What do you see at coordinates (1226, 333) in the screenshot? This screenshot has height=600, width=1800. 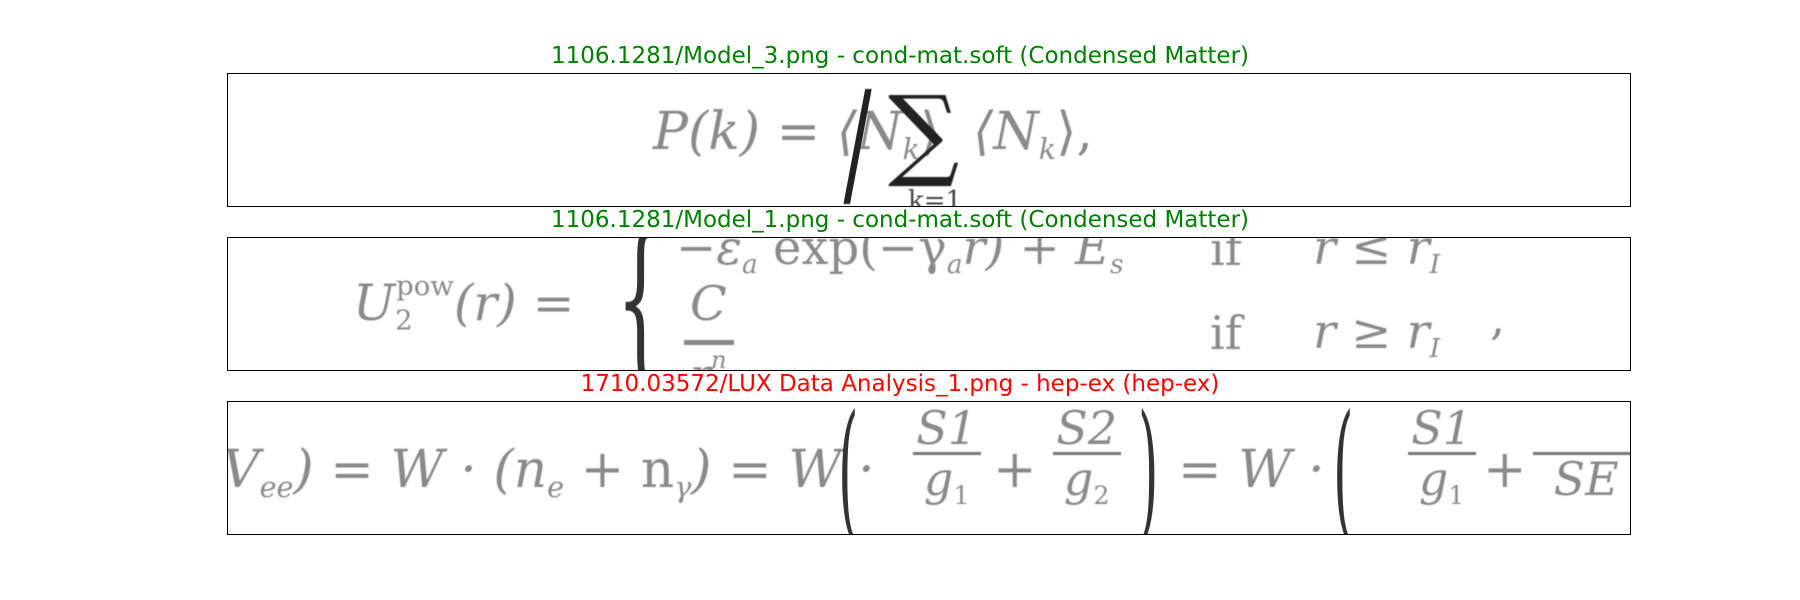 I see `eq2-case2-if: if` at bounding box center [1226, 333].